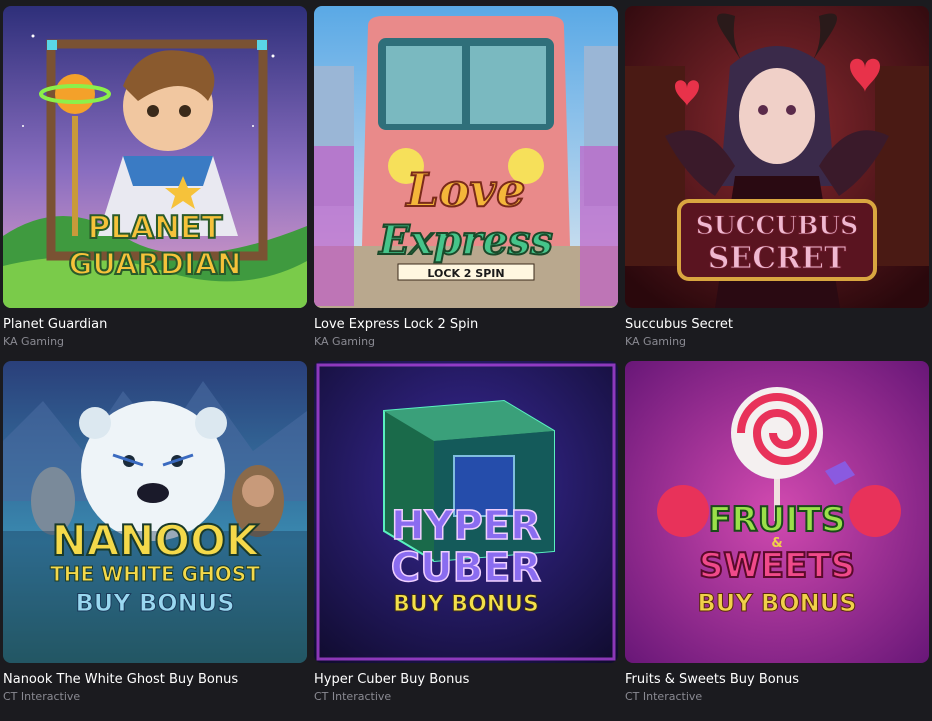  Describe the element at coordinates (155, 680) in the screenshot. I see `game-title: Nanook The White Ghost Buy Bonus` at that location.